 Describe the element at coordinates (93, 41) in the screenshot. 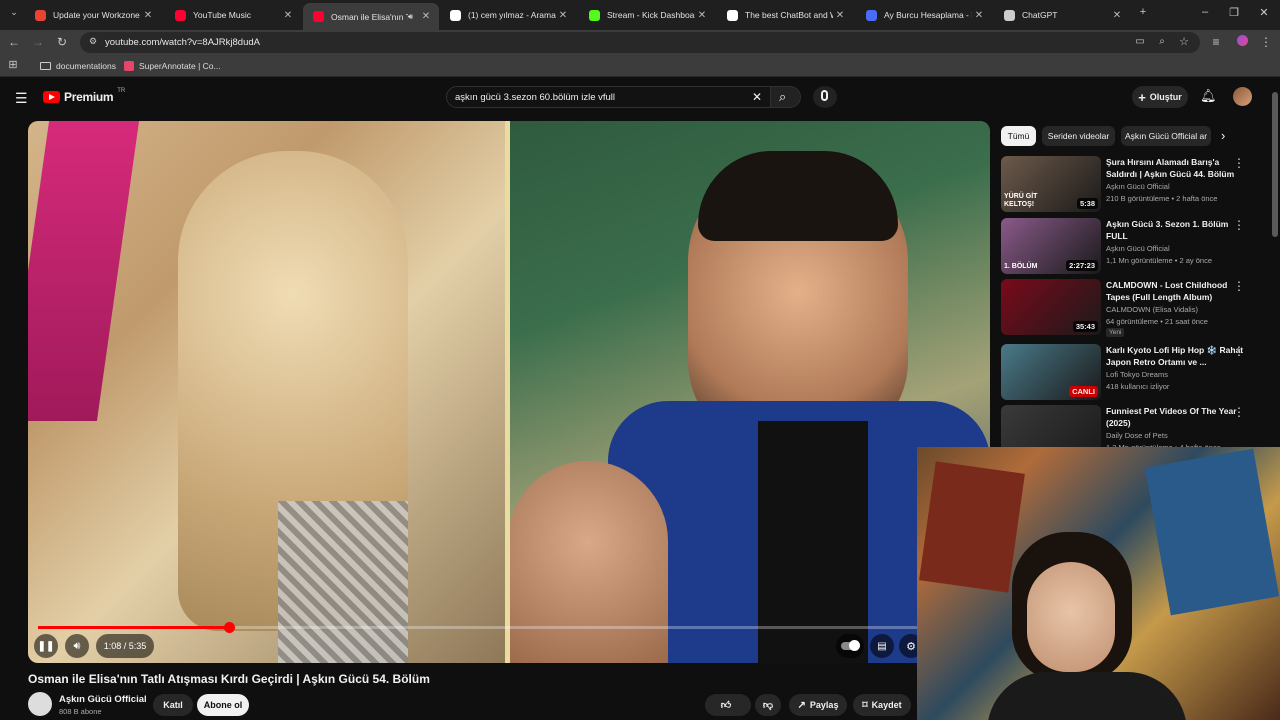

I see `site-info-icon: ⚙` at that location.